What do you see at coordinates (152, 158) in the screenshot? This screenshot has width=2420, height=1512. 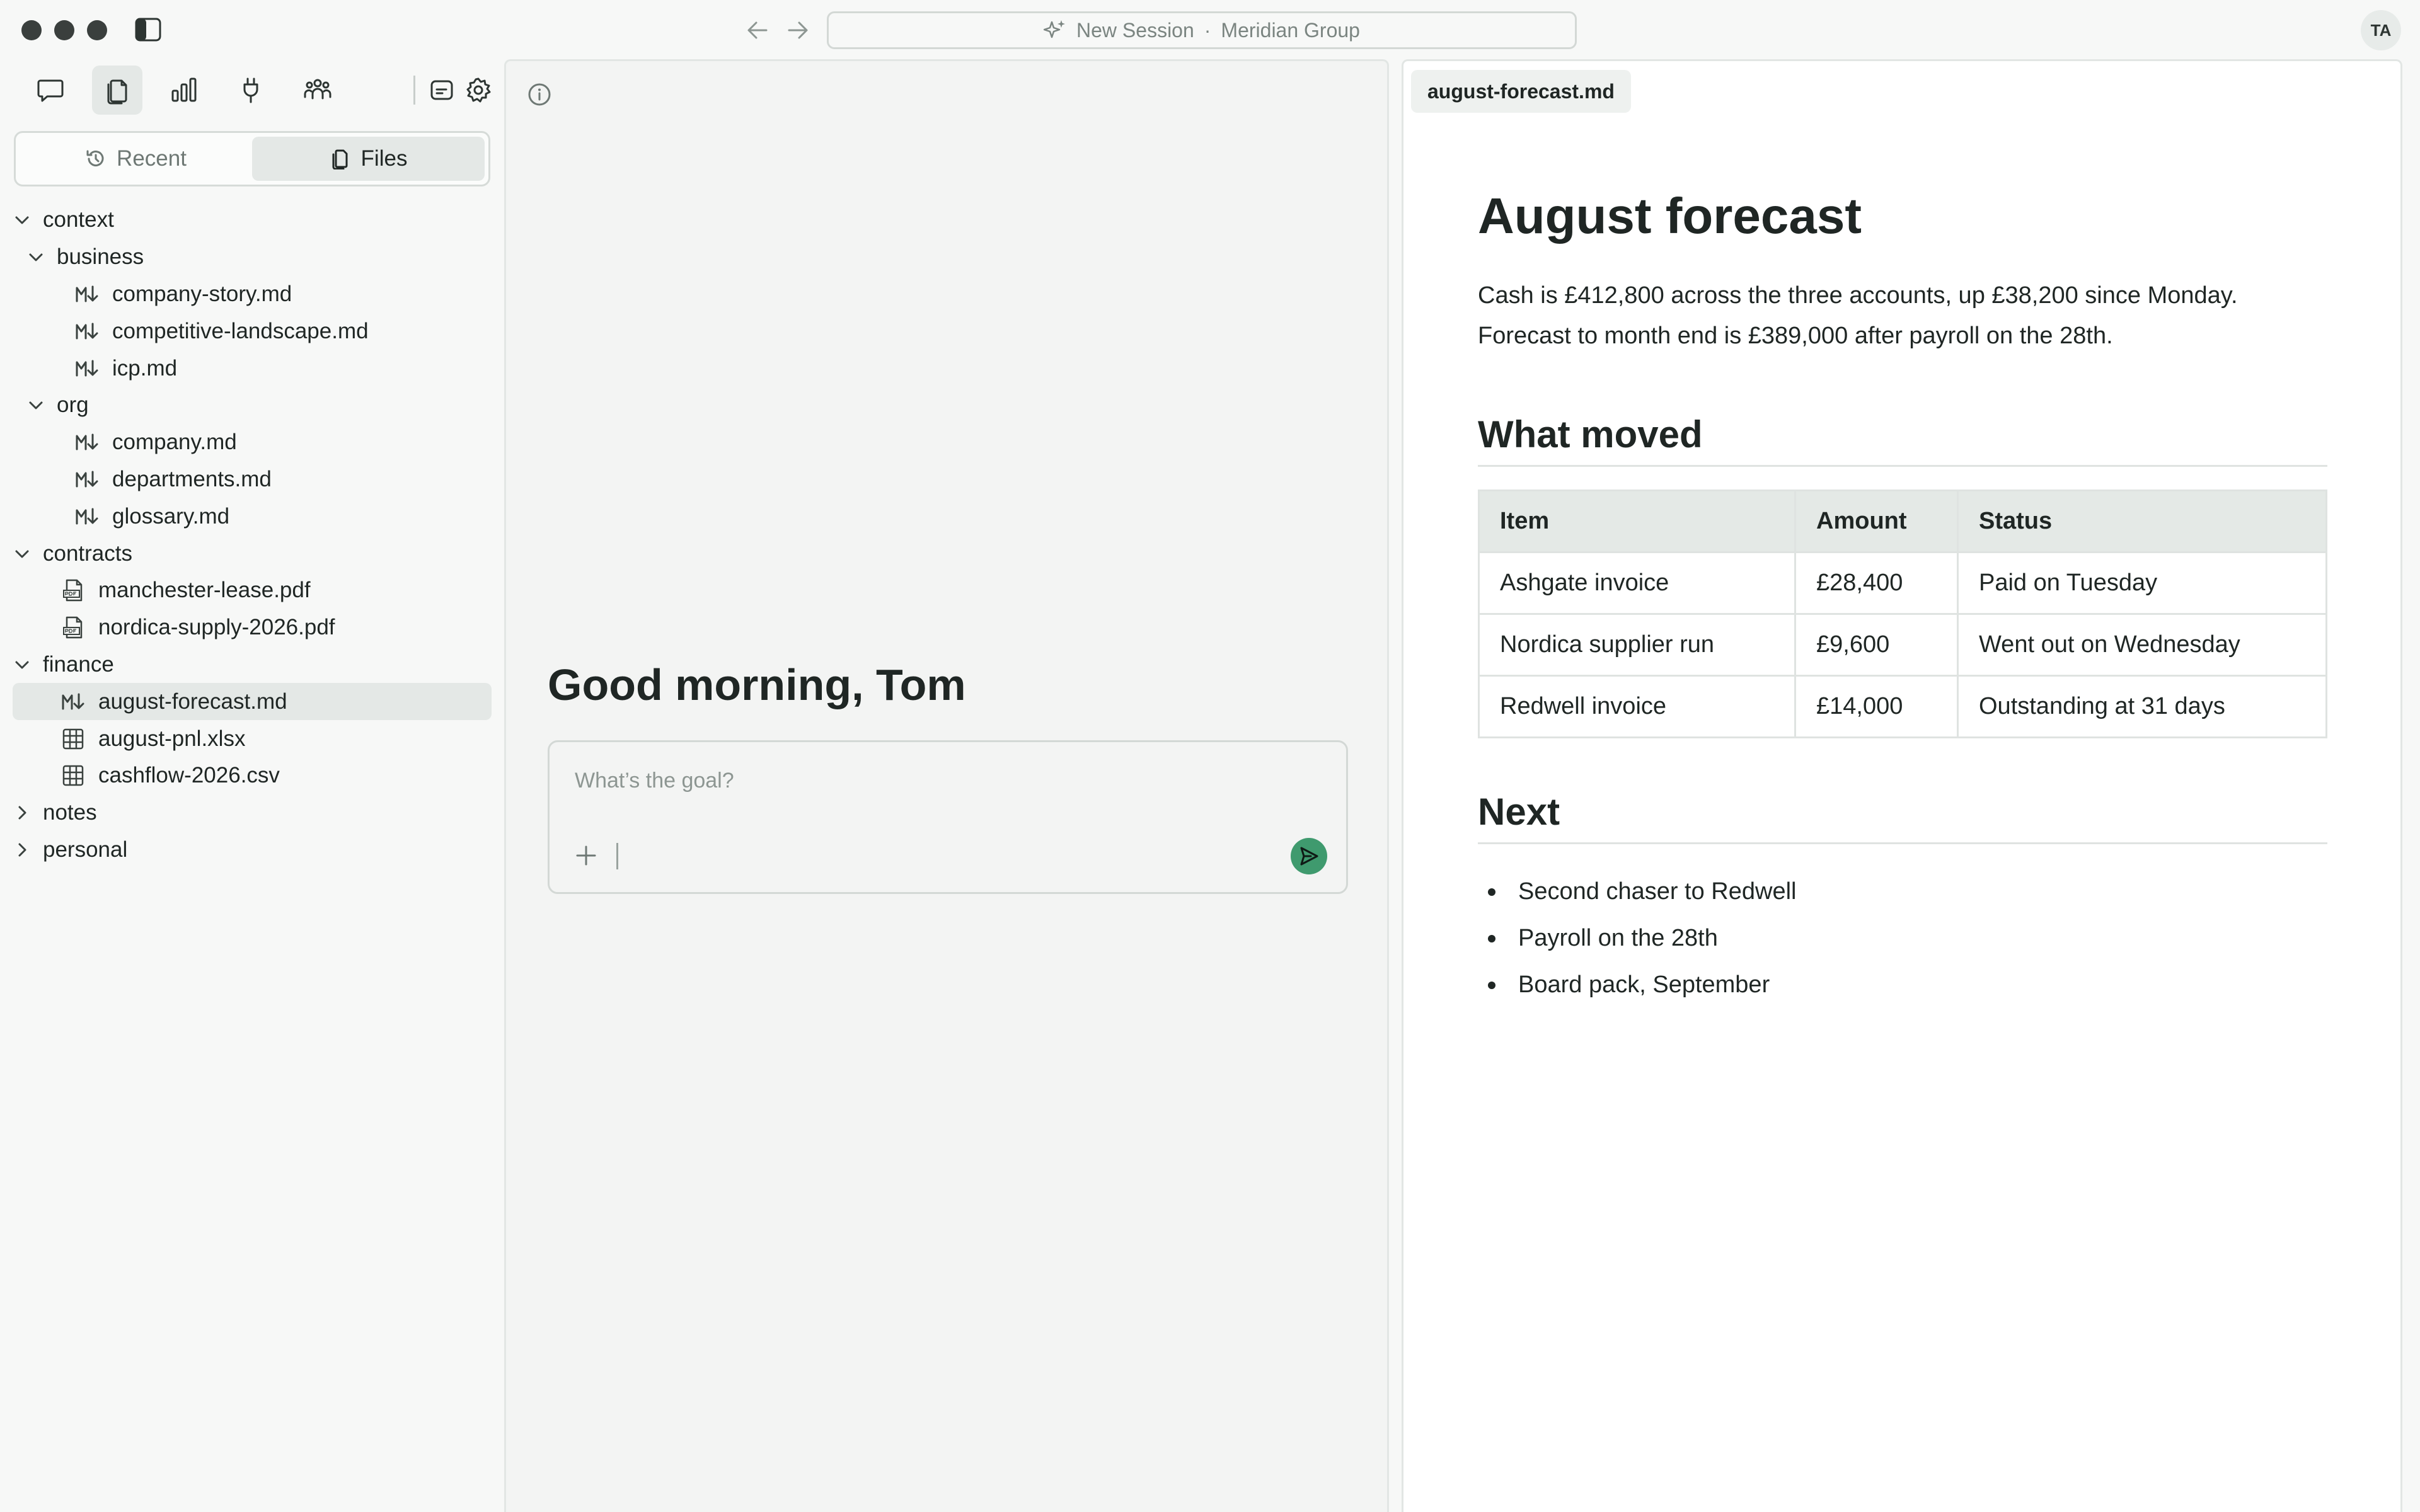 I see `tab-recent-label: Recent` at bounding box center [152, 158].